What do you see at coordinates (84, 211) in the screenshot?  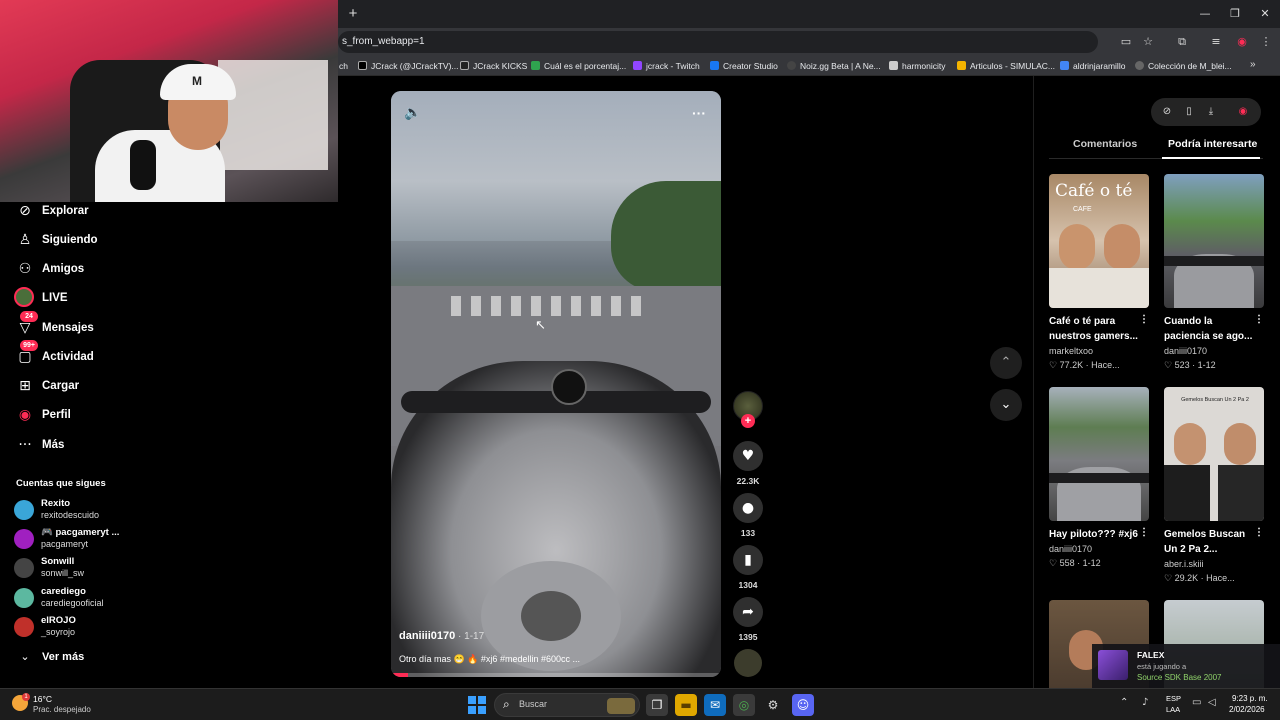 I see `nav-explore: ⊘ Explorar` at bounding box center [84, 211].